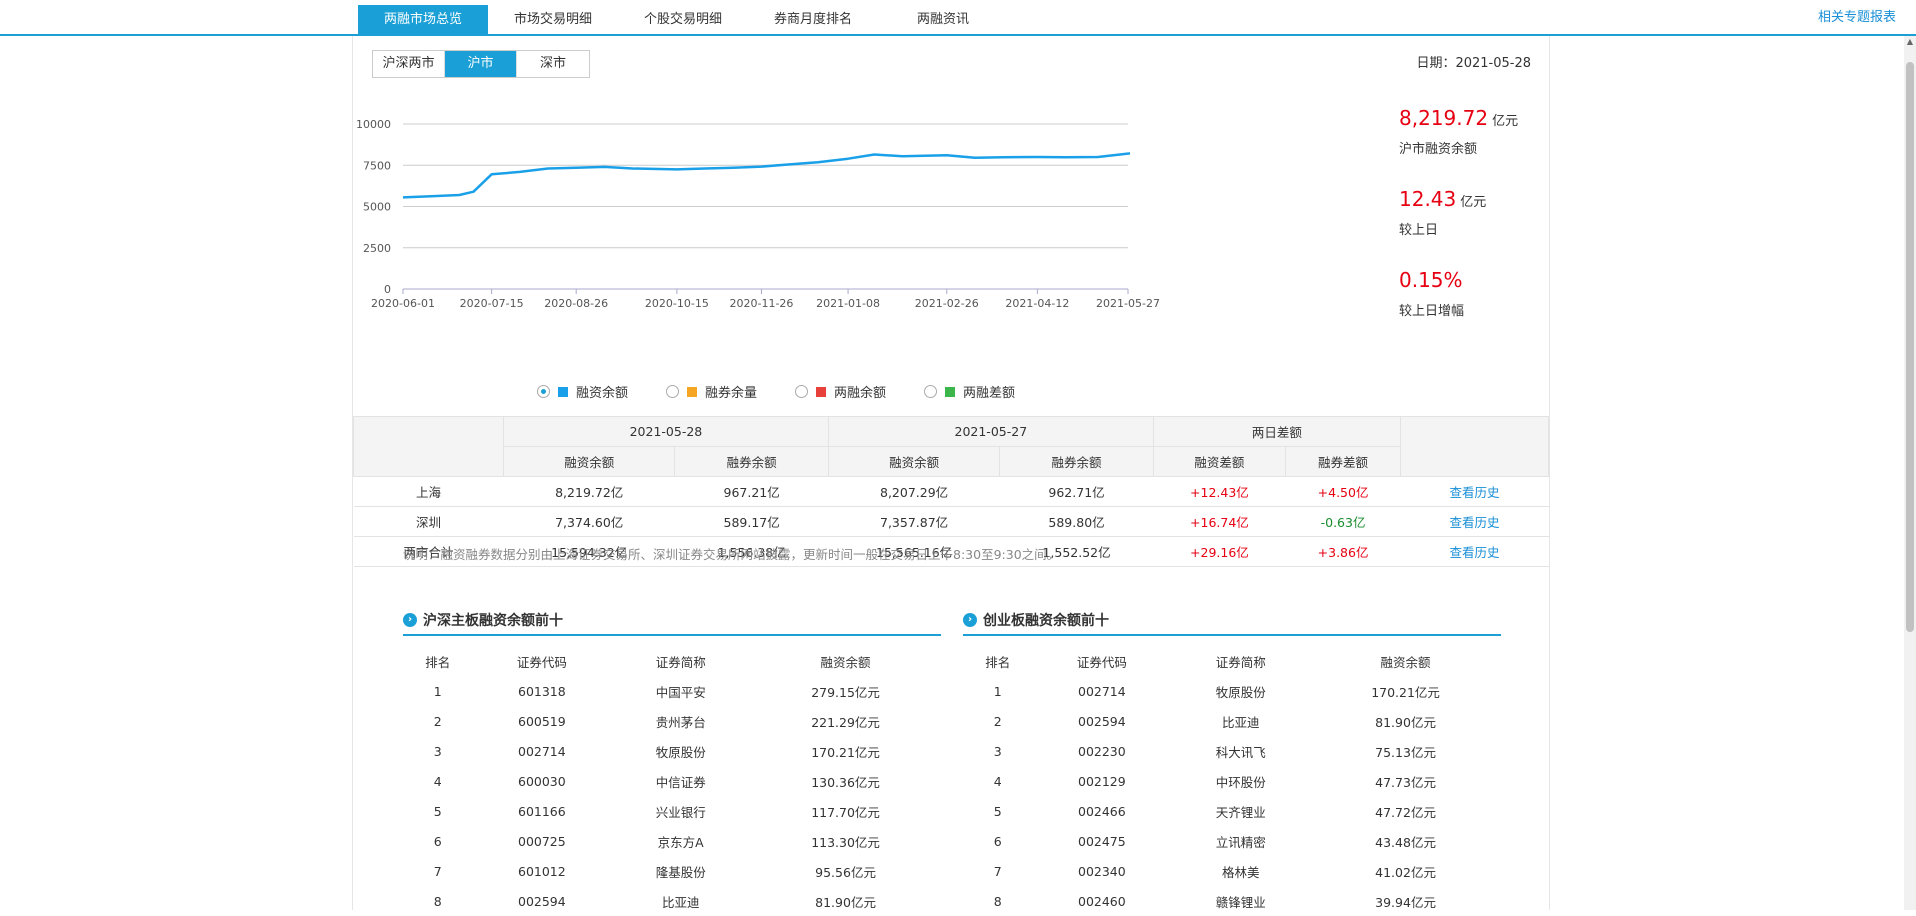  I want to click on table-row: 3 002714 牧原股份 170.21亿元, so click(672, 751).